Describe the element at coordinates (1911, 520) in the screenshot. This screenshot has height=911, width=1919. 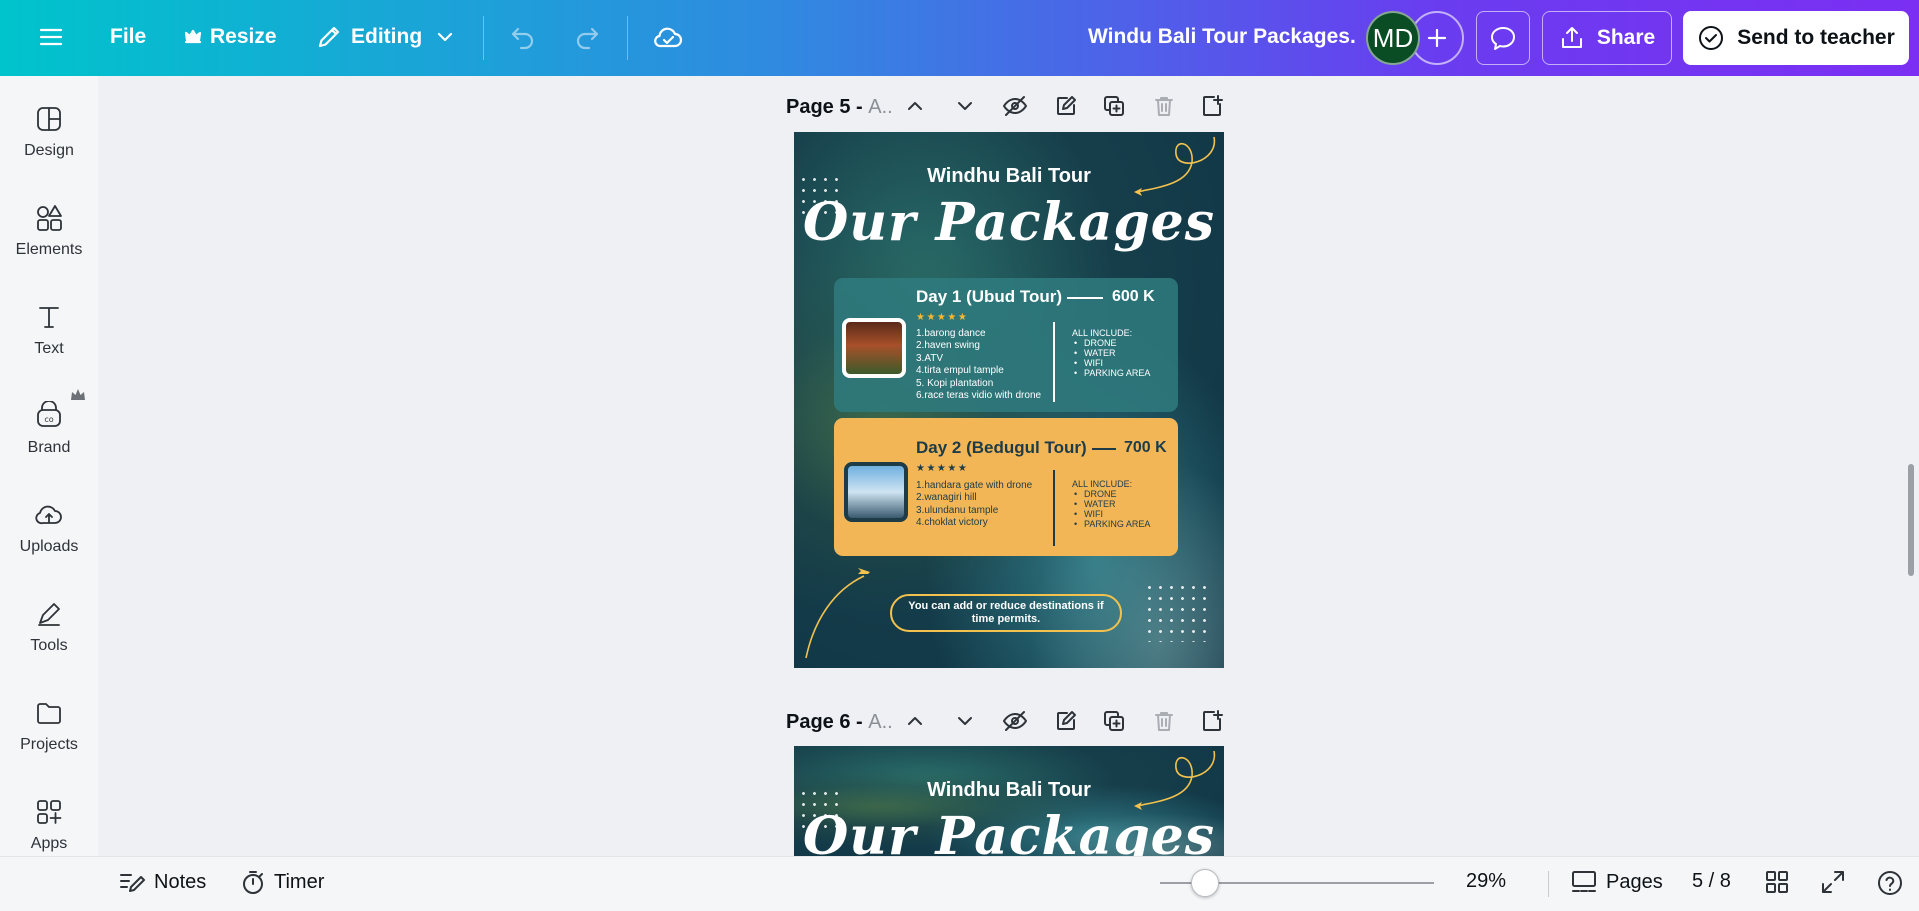
I see `canvas-scrollbar` at that location.